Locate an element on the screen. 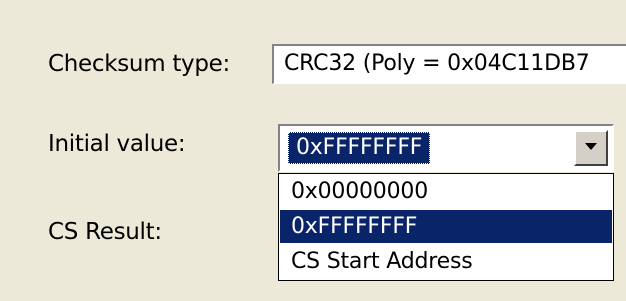 This screenshot has height=301, width=626. checksum-type-value: CRC32 (Poly = 0x04C11DB7 is located at coordinates (437, 63).